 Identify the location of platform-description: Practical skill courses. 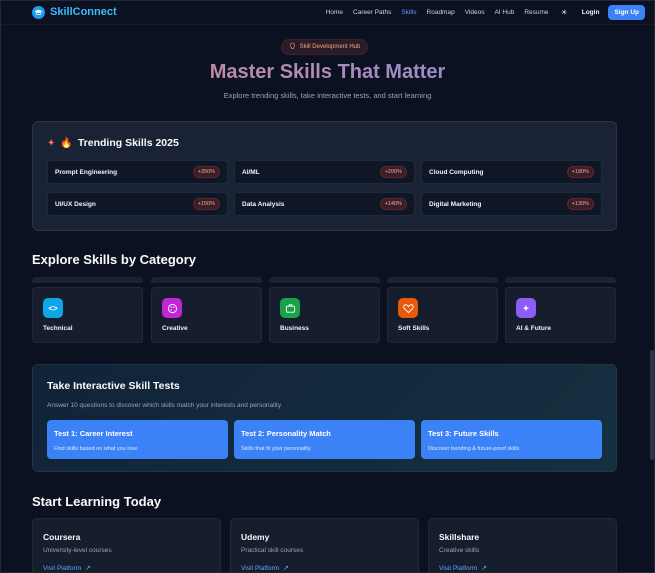
(272, 550).